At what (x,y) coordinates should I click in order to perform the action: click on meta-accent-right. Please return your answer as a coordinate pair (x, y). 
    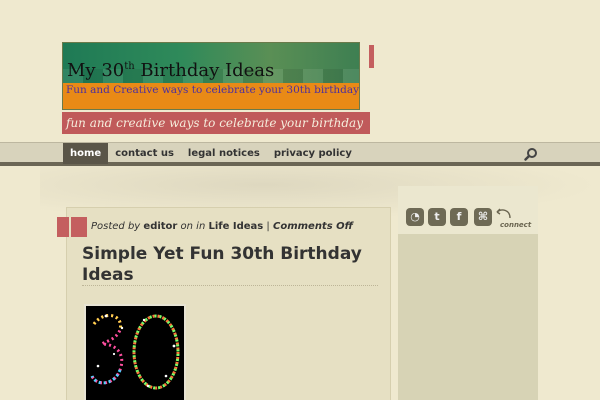
    Looking at the image, I should click on (79, 227).